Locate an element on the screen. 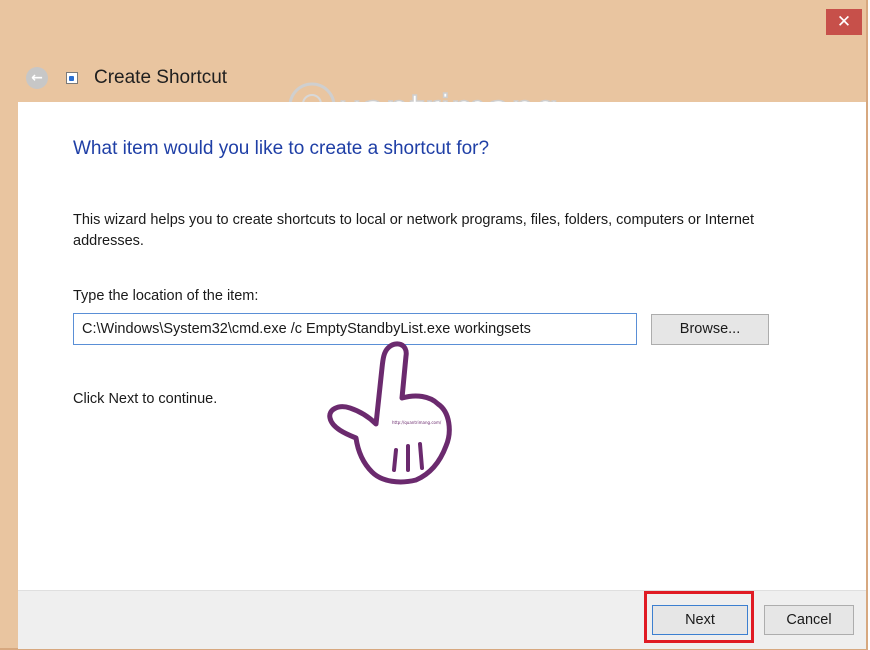 This screenshot has height=650, width=870. location-label: Type the location of the item: is located at coordinates (166, 296).